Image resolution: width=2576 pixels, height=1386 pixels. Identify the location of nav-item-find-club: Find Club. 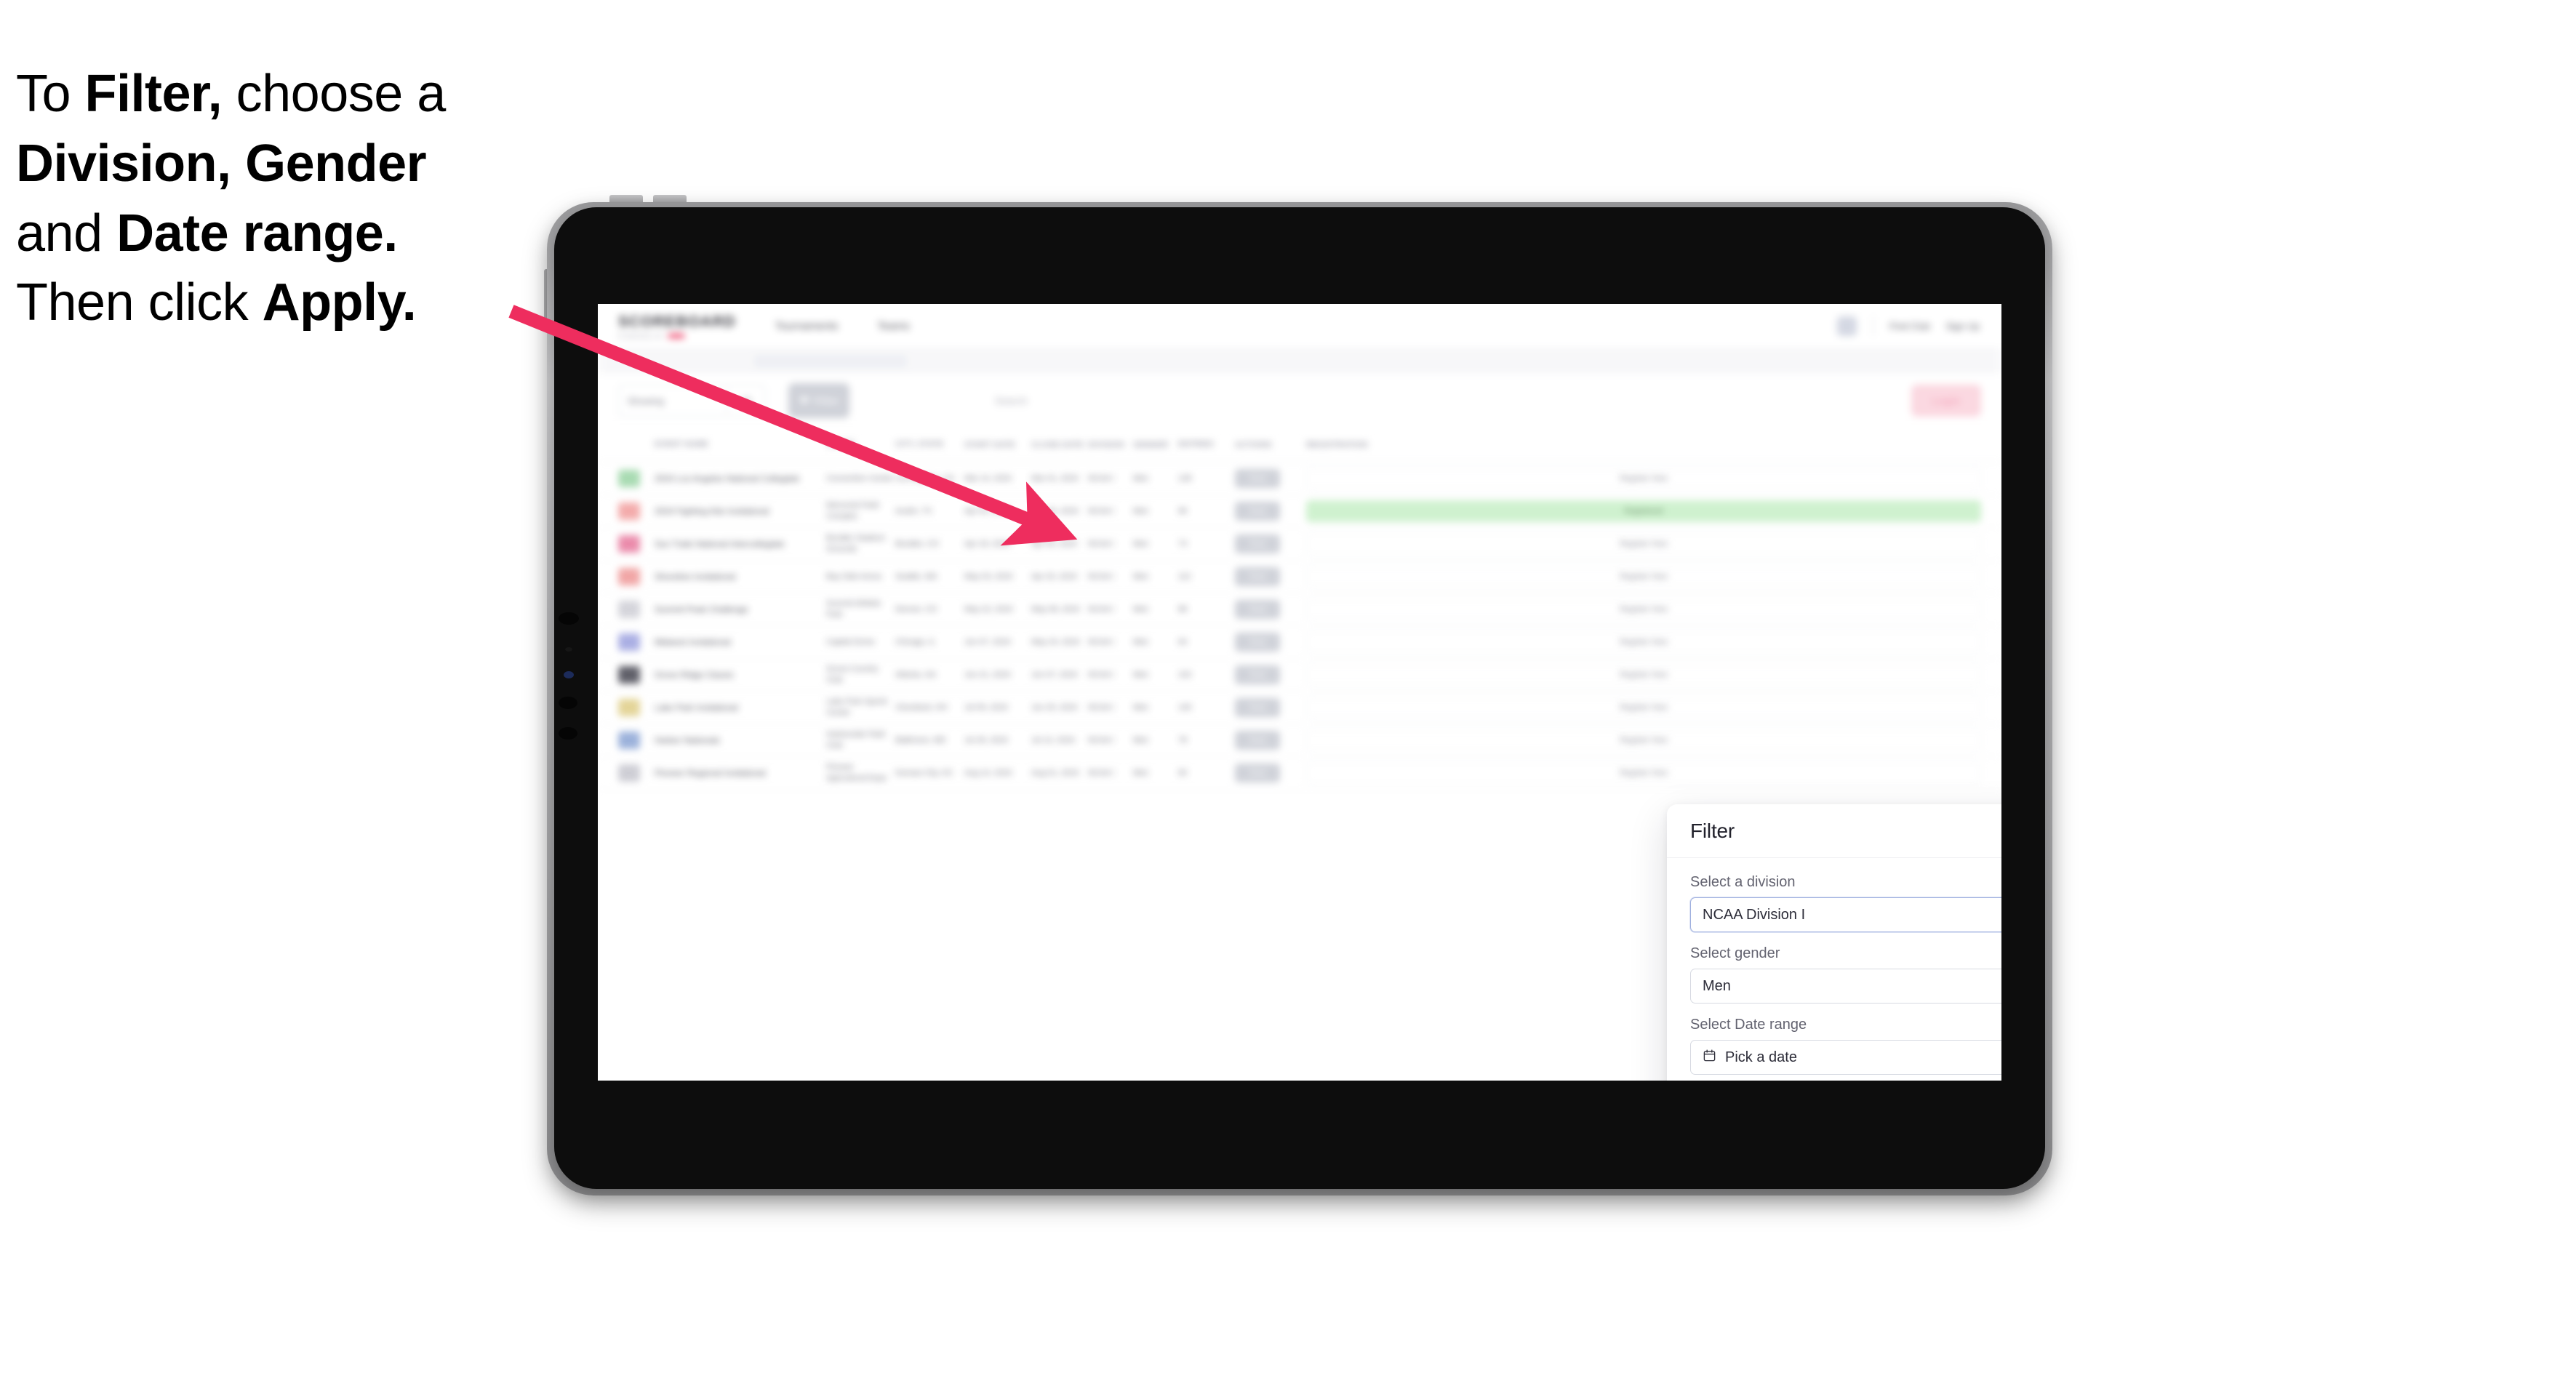
(1909, 326).